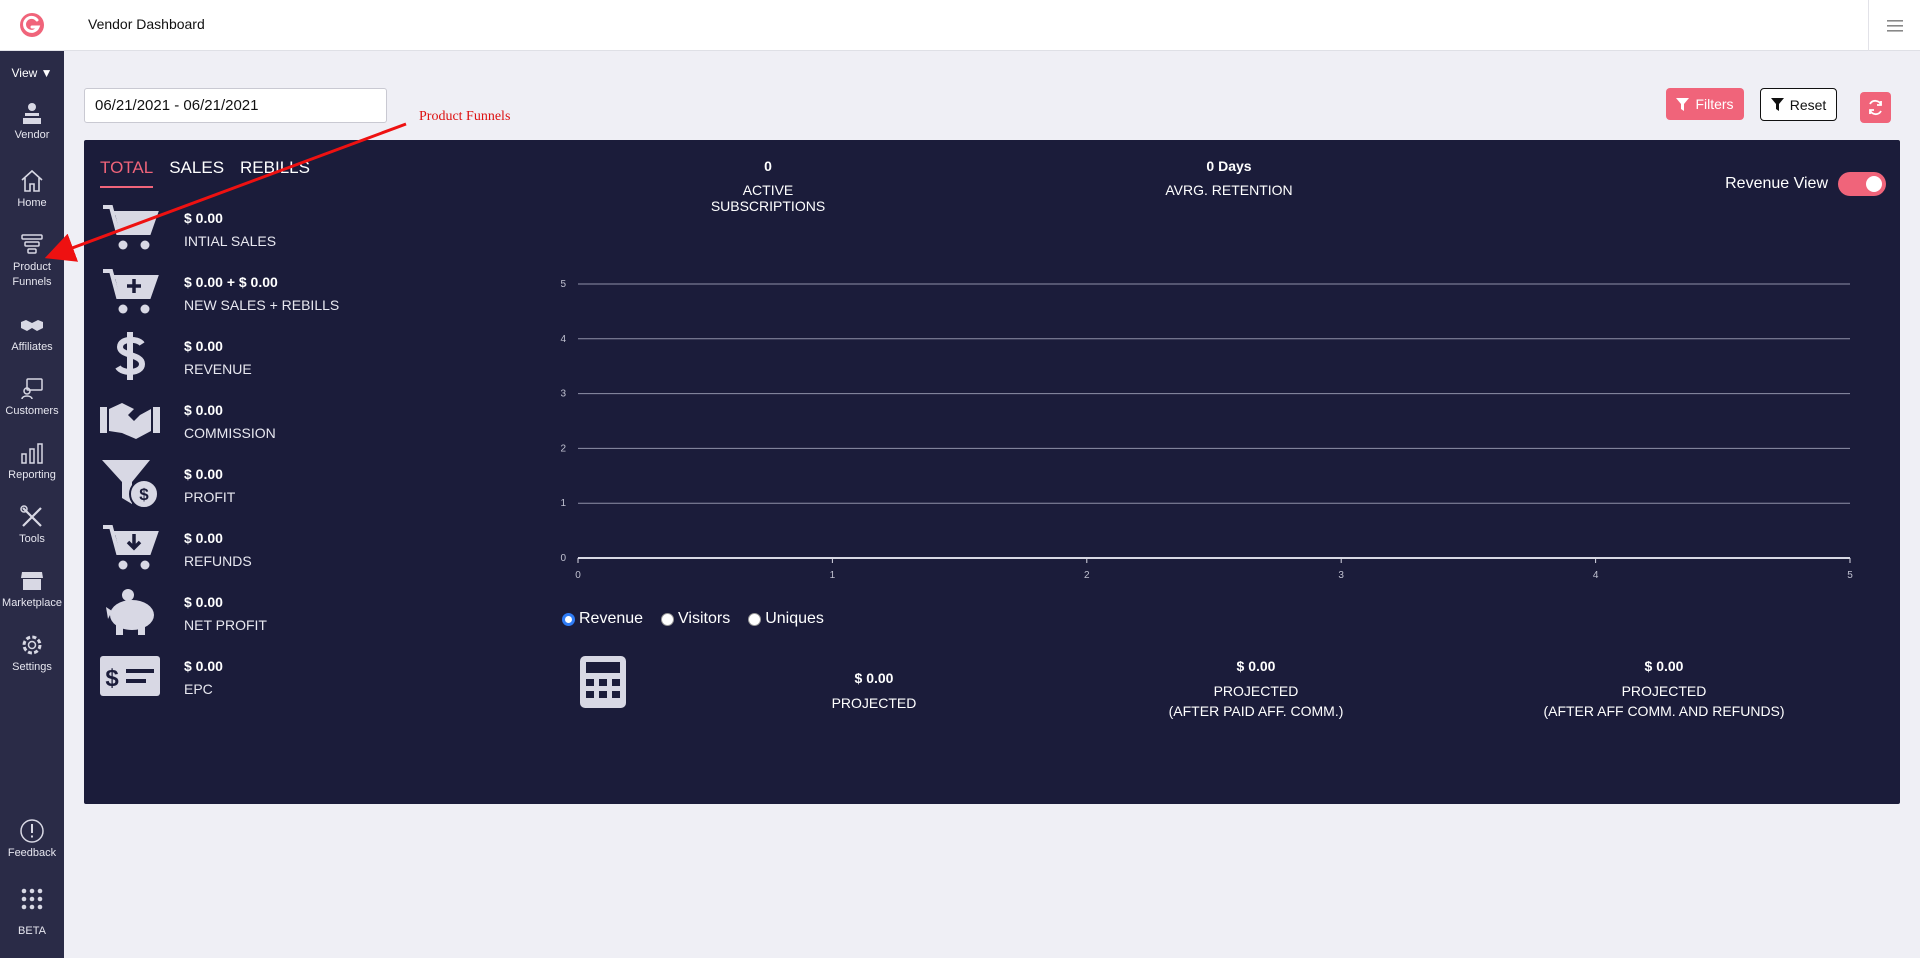  Describe the element at coordinates (32, 73) in the screenshot. I see `view-toggle: View ▼` at that location.